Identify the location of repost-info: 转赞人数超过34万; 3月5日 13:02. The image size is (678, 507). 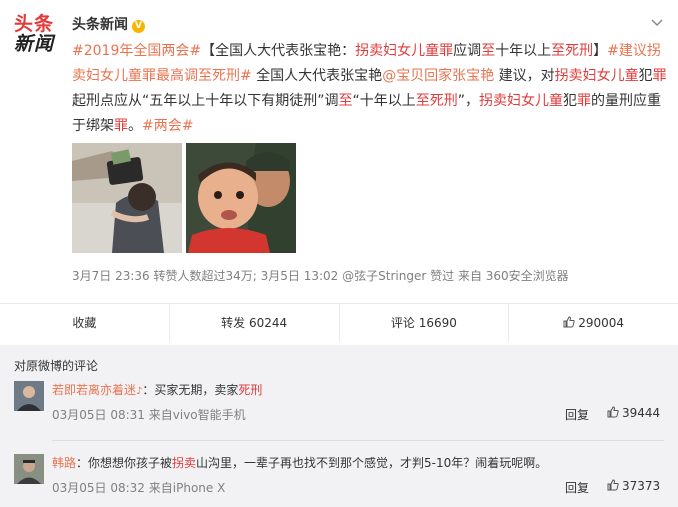
(246, 276).